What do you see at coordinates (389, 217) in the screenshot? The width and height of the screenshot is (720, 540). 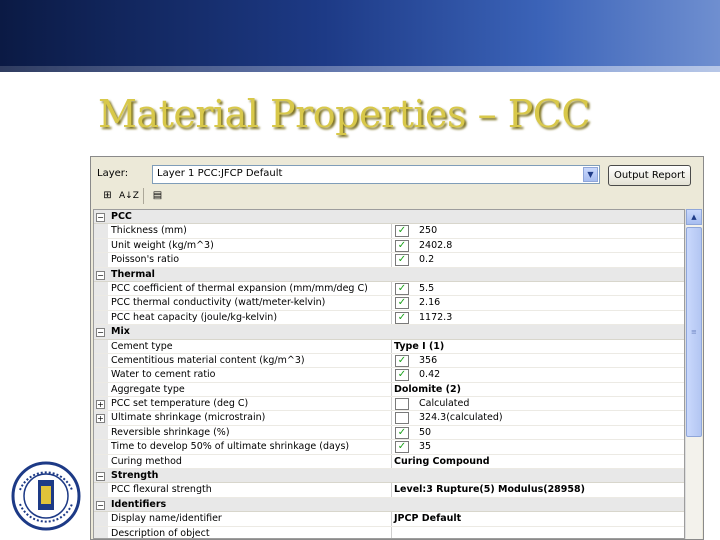 I see `grid-category-row: − PCC` at bounding box center [389, 217].